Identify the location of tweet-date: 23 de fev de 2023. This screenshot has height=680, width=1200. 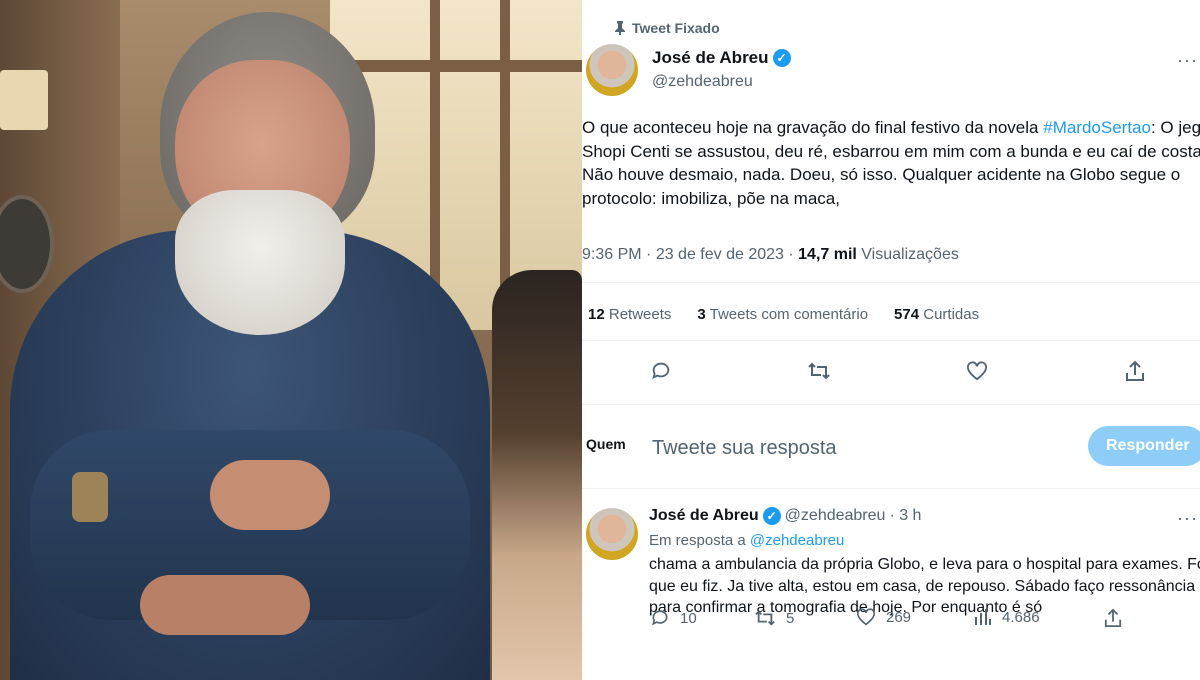
(720, 254).